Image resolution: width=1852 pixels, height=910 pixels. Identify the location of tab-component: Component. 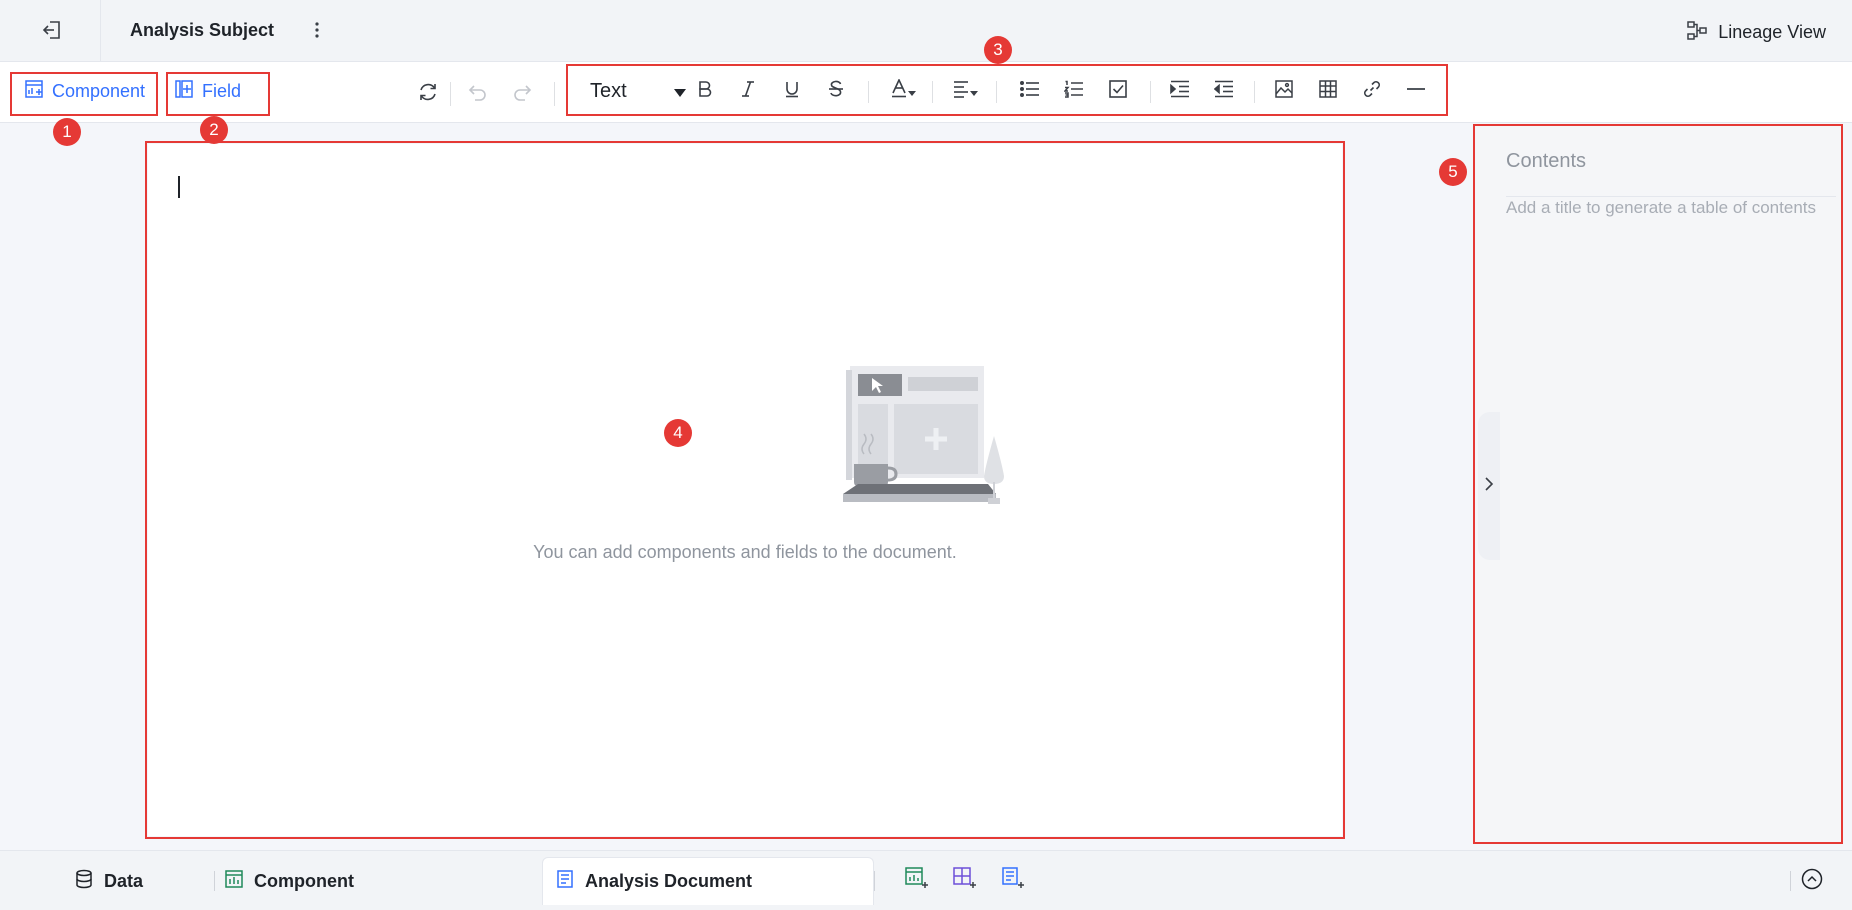
(289, 881).